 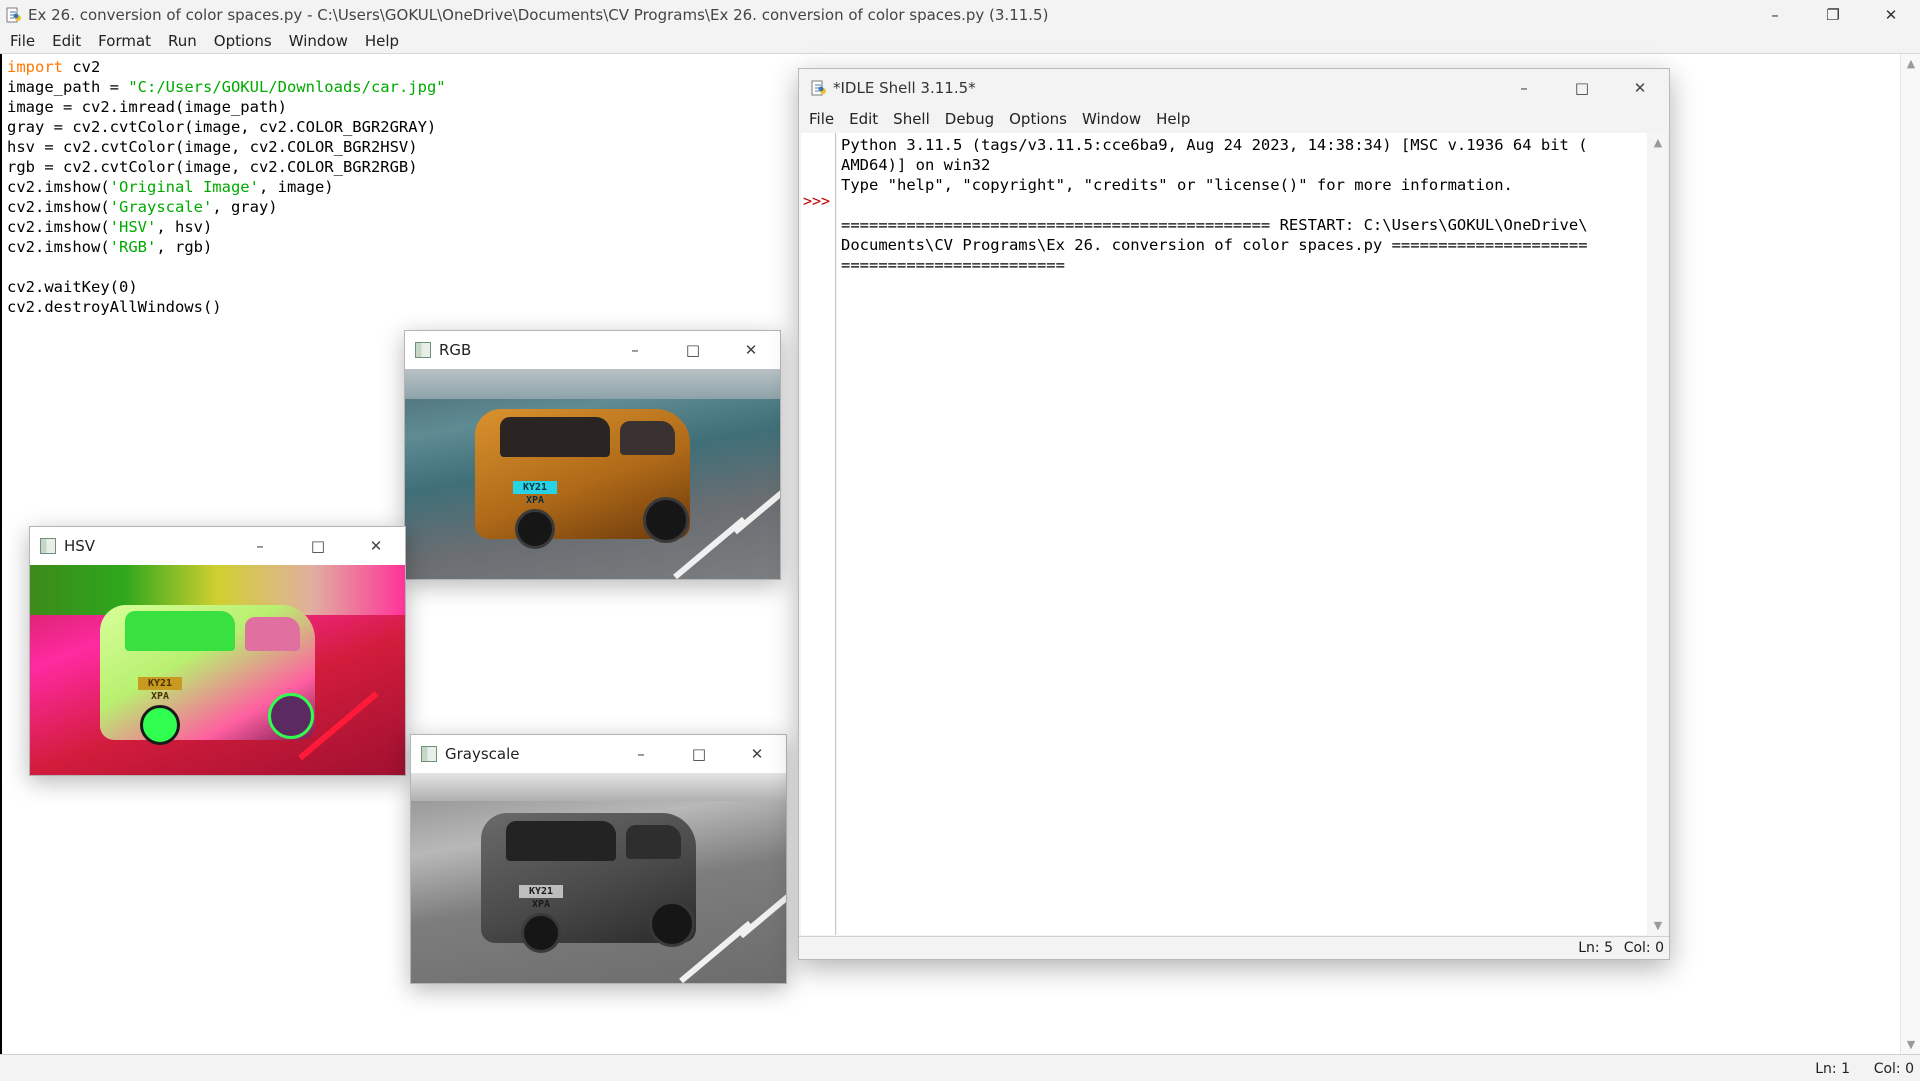 What do you see at coordinates (1893, 1069) in the screenshot?
I see `column-number: Col: 0` at bounding box center [1893, 1069].